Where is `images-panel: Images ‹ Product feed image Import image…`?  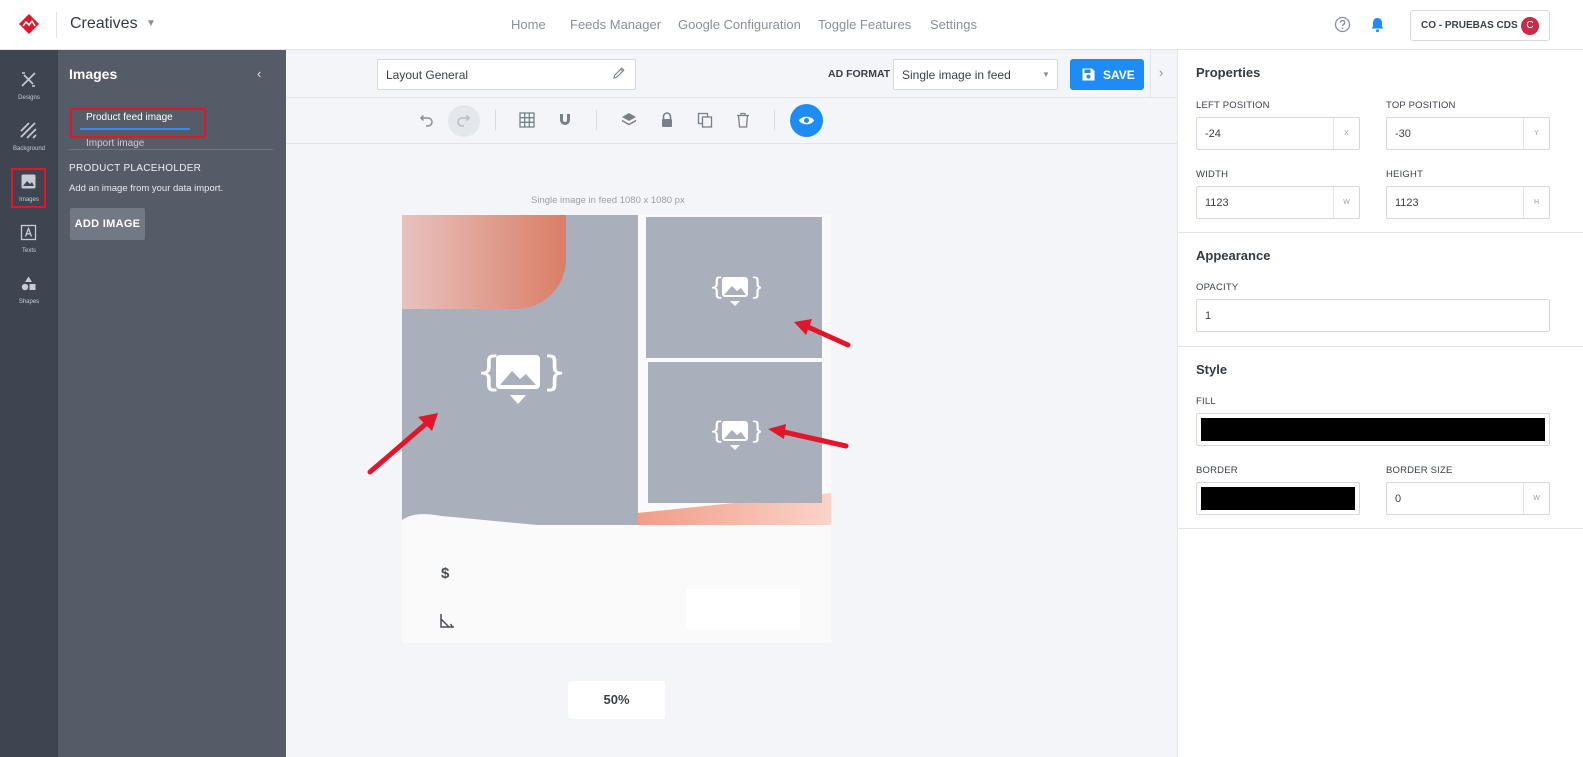
images-panel: Images ‹ Product feed image Import image… is located at coordinates (172, 403).